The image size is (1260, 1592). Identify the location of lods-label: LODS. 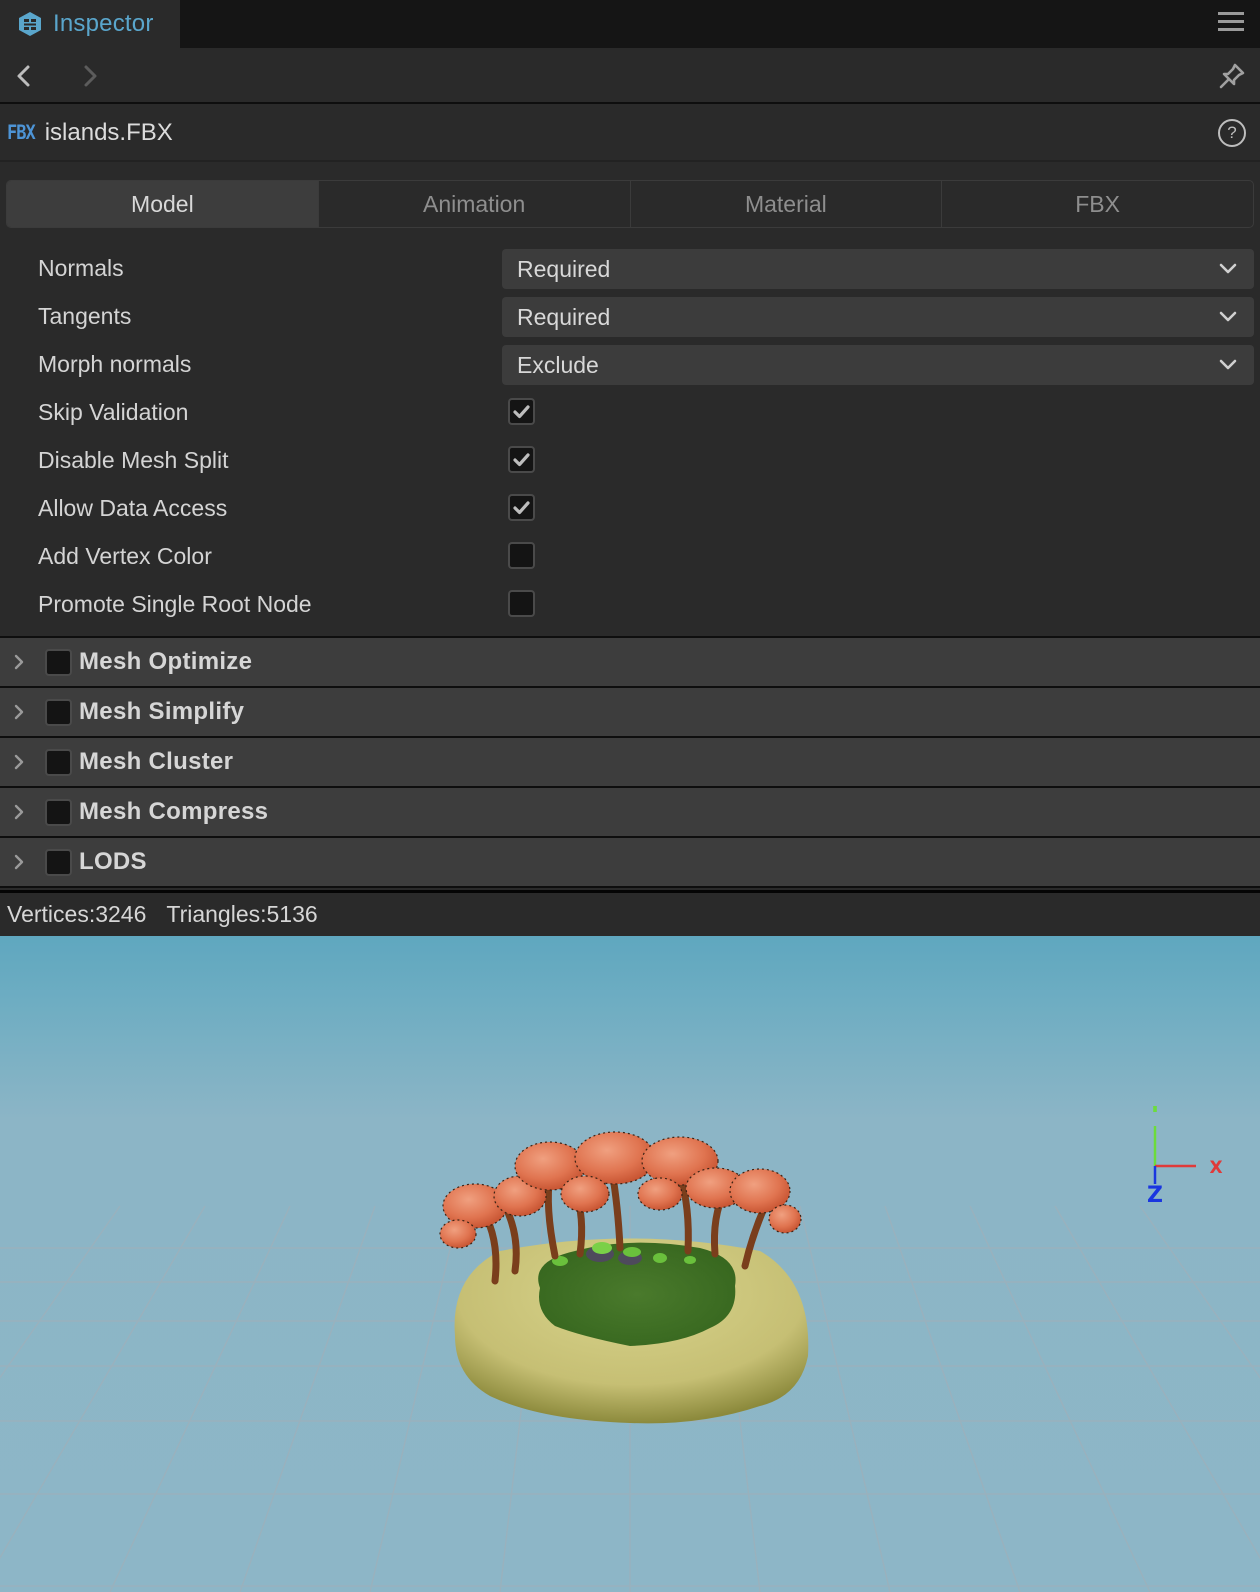
(113, 861).